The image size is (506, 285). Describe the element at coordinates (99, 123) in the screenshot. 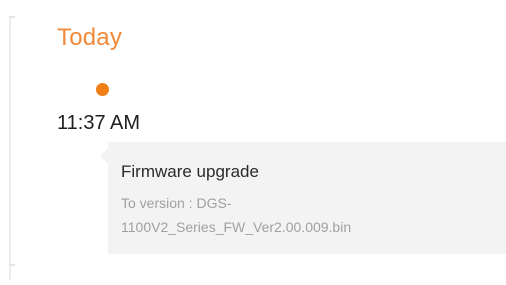

I see `event-time: 11:37 AM` at that location.